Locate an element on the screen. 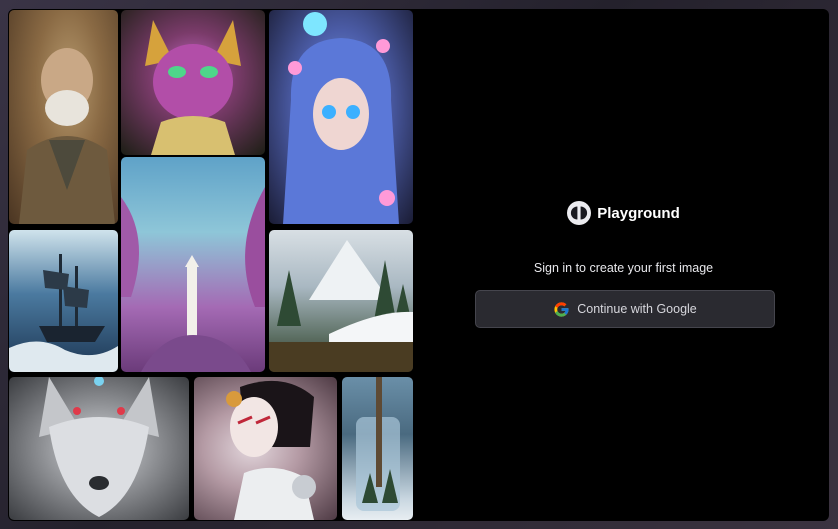  gallery-image-blue-girl is located at coordinates (341, 117).